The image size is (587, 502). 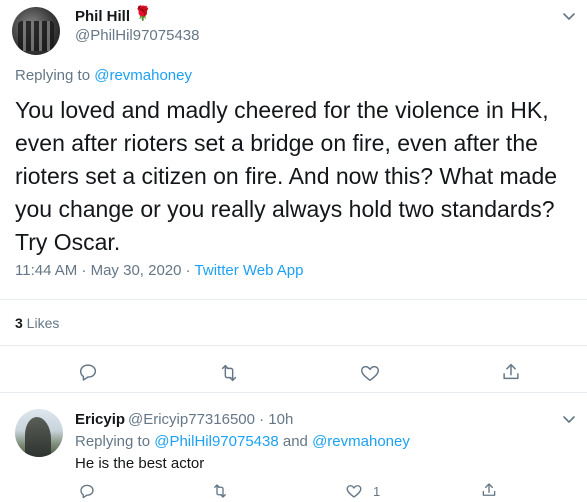 I want to click on tweet-timestamp: 11:44 AM · May 30, 2020 ·, so click(x=105, y=270).